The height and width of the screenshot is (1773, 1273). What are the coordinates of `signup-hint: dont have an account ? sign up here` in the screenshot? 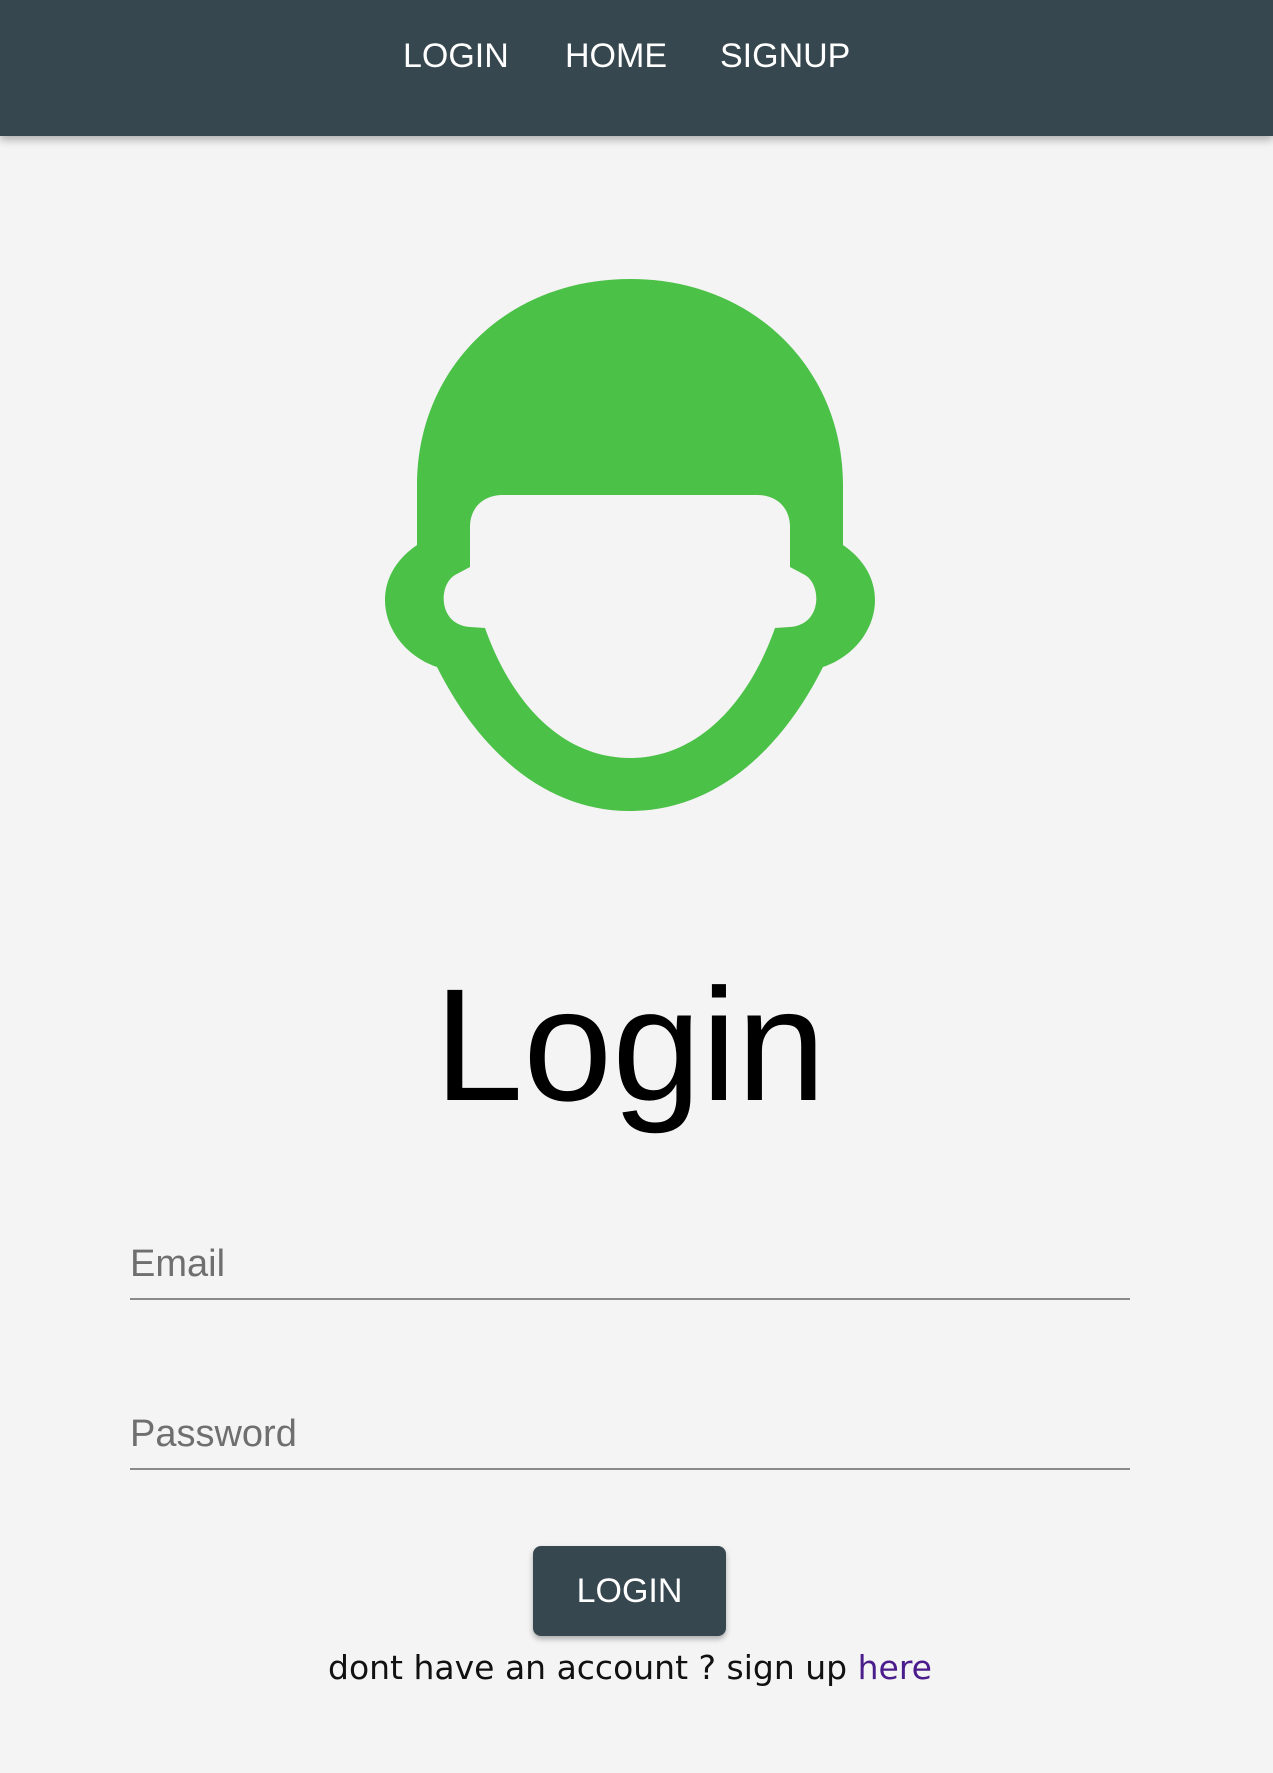 It's located at (630, 1668).